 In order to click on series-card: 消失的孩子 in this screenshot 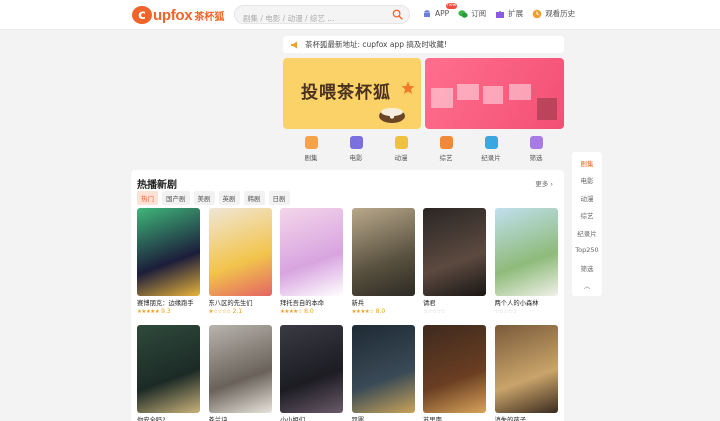, I will do `click(526, 373)`.